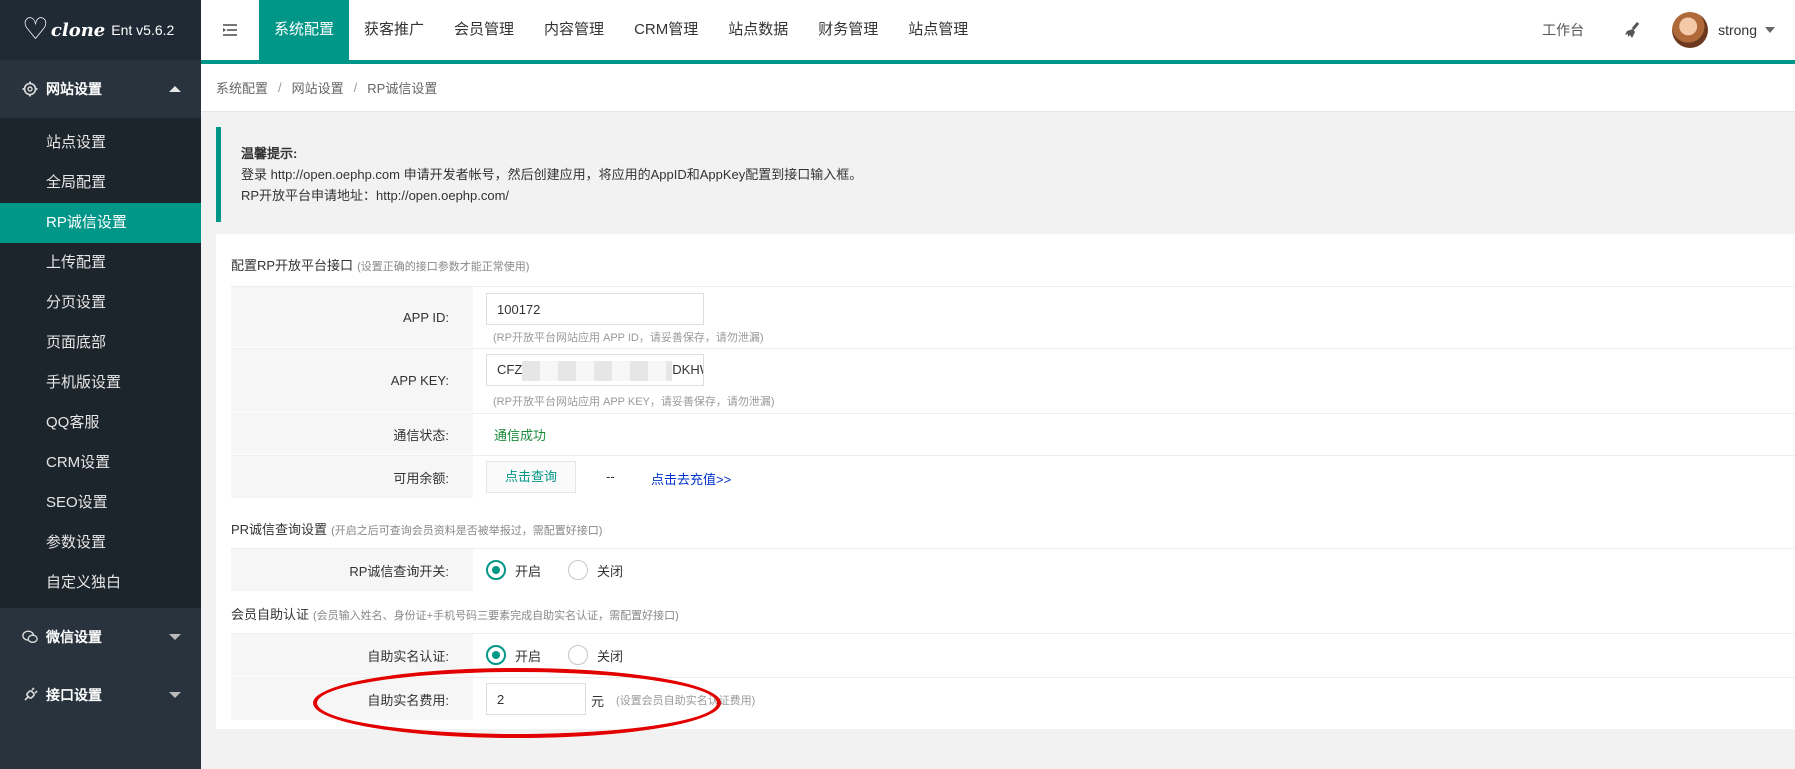  What do you see at coordinates (30, 89) in the screenshot?
I see `gear-icon` at bounding box center [30, 89].